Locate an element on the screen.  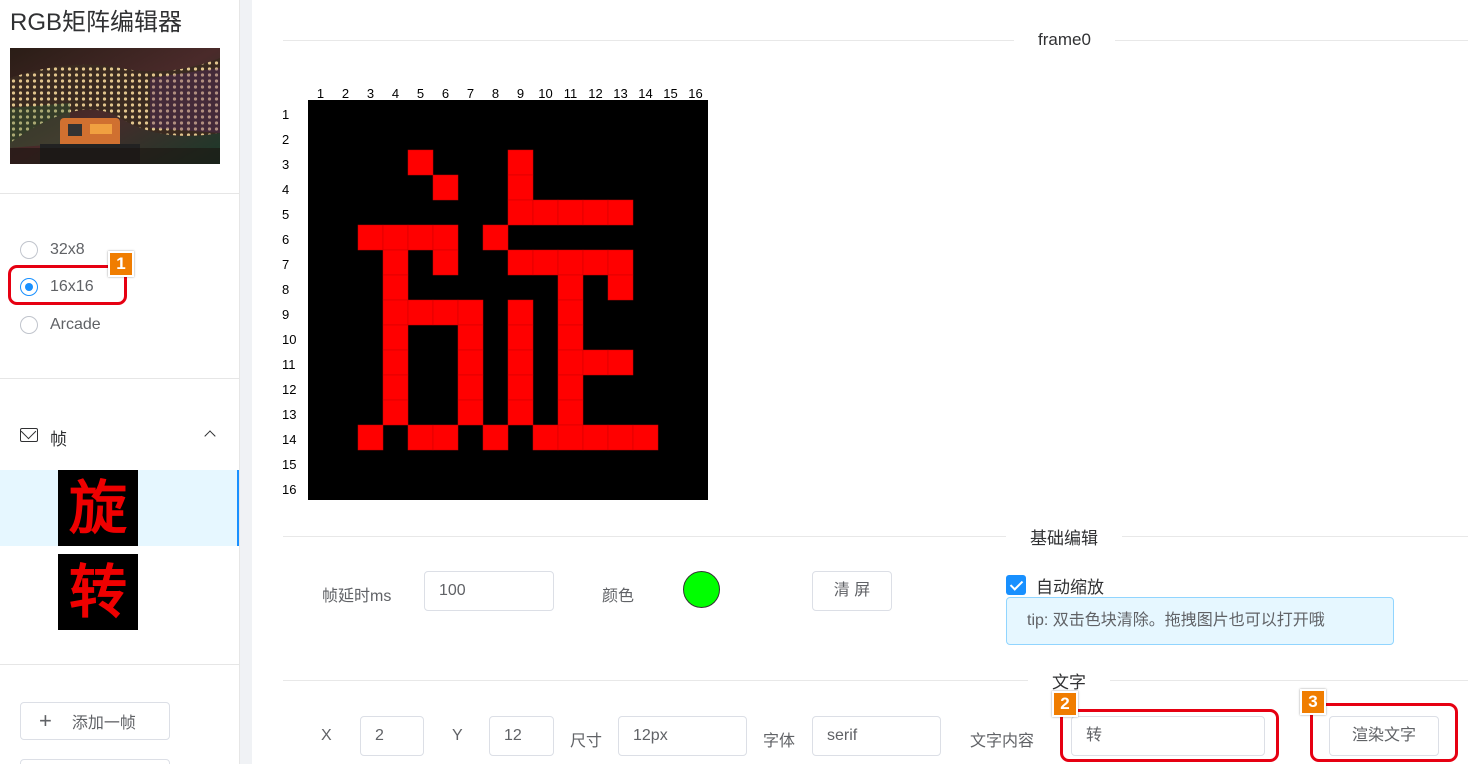
frame-title-divider is located at coordinates (875, 40).